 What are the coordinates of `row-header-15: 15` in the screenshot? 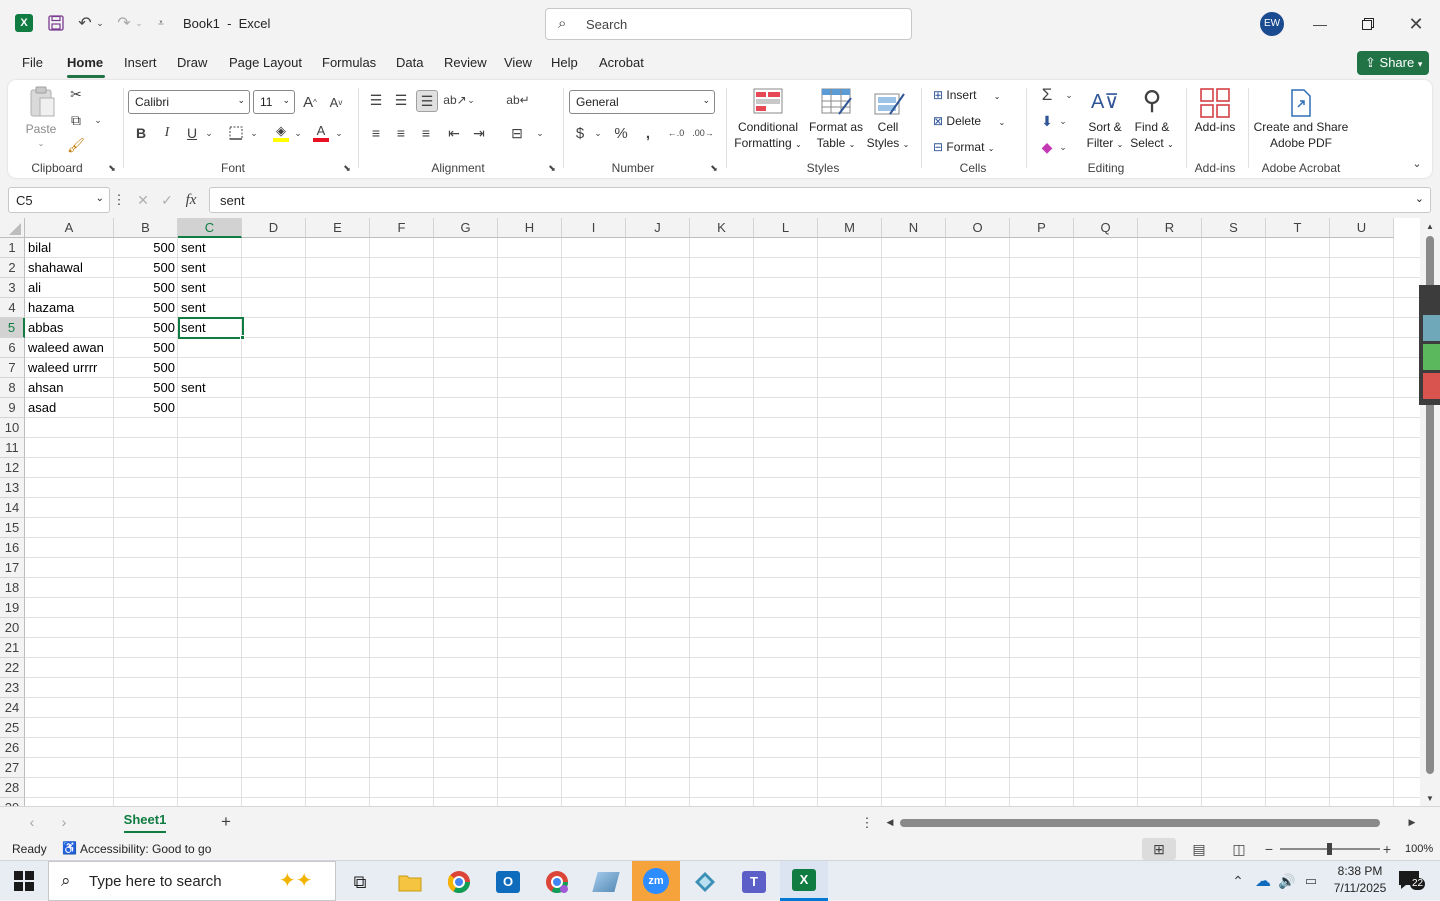 It's located at (12, 528).